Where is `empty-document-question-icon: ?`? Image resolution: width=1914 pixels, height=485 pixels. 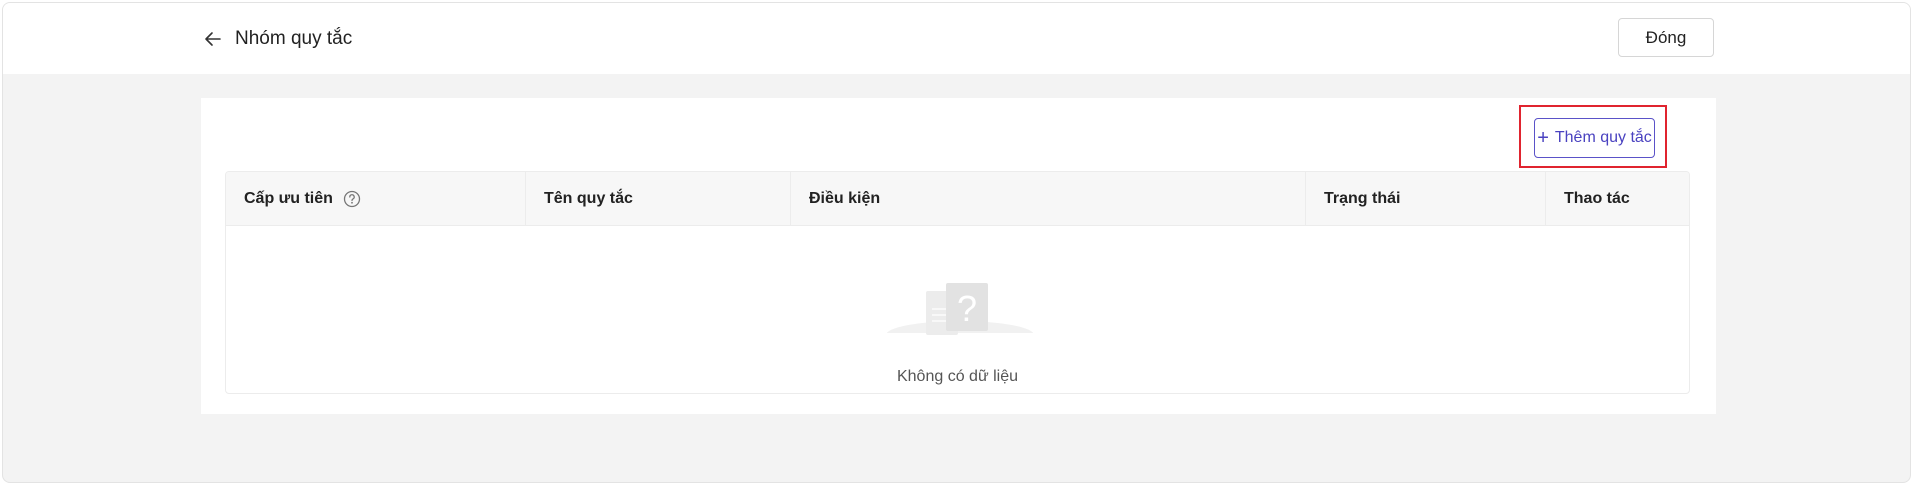 empty-document-question-icon: ? is located at coordinates (960, 315).